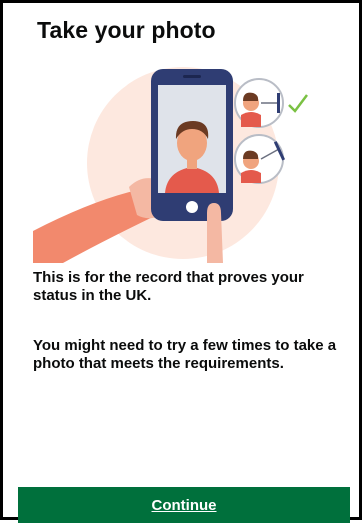 Image resolution: width=362 pixels, height=523 pixels. I want to click on continue-button-label: Continue, so click(184, 505).